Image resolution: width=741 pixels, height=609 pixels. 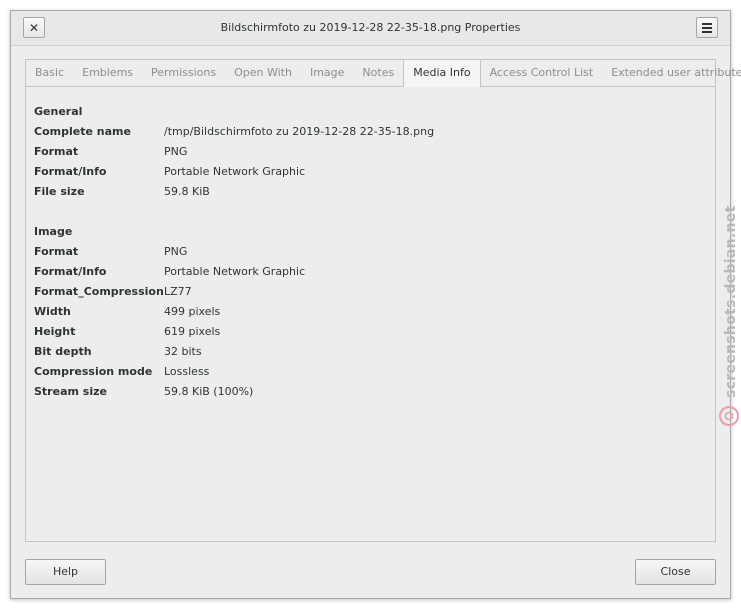 I want to click on info-value: 59.8 KiB, so click(x=187, y=191).